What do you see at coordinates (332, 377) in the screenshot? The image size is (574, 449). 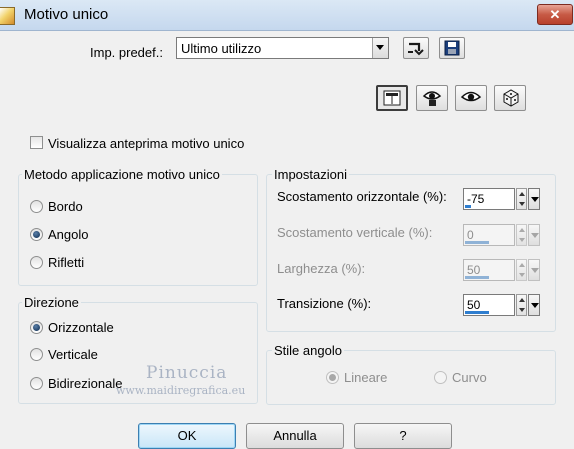 I see `radio-lineare` at bounding box center [332, 377].